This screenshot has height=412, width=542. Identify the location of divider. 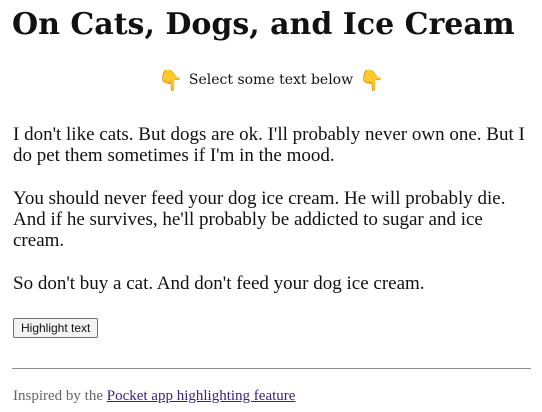
(271, 368).